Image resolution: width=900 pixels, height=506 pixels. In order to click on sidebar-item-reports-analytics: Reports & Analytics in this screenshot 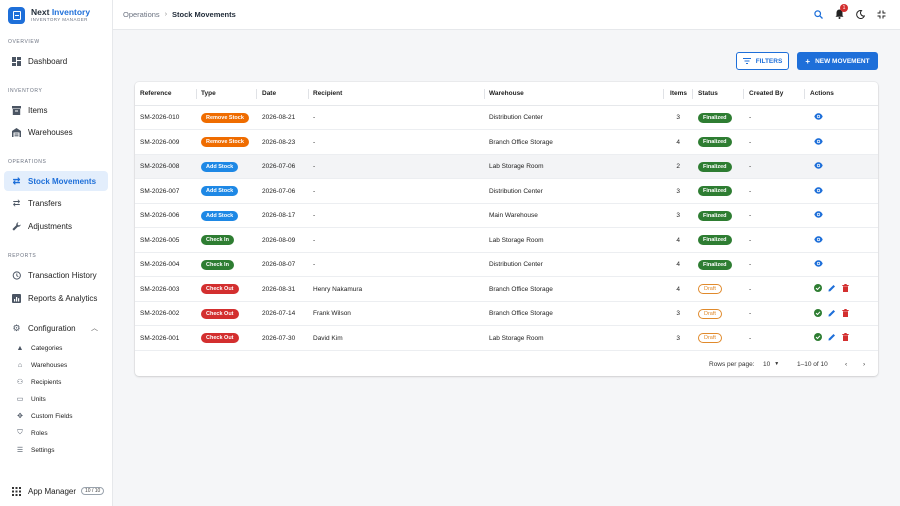, I will do `click(56, 298)`.